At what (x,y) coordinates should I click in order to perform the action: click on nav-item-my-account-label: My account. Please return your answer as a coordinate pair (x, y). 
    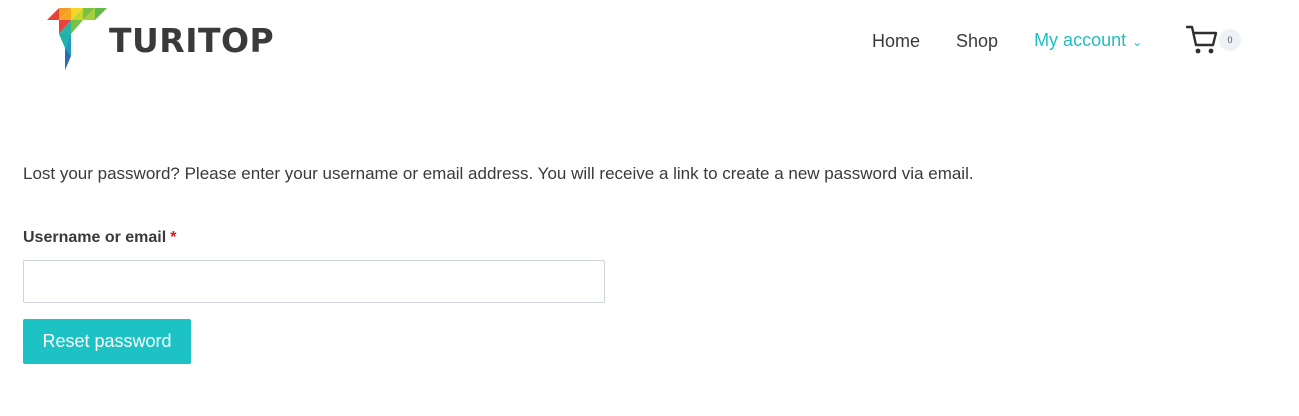
    Looking at the image, I should click on (1080, 40).